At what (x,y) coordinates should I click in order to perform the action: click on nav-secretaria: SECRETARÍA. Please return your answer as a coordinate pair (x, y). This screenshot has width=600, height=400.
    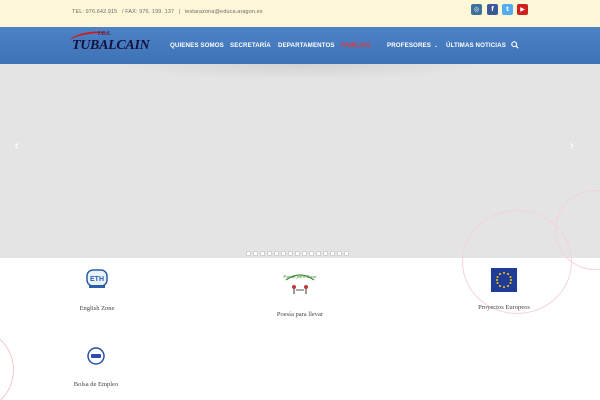
    Looking at the image, I should click on (250, 45).